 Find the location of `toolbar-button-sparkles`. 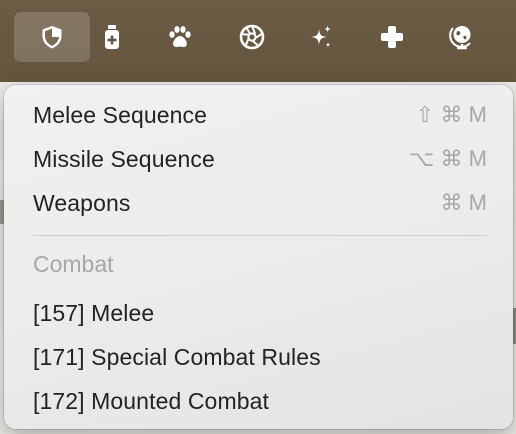

toolbar-button-sparkles is located at coordinates (321, 37).